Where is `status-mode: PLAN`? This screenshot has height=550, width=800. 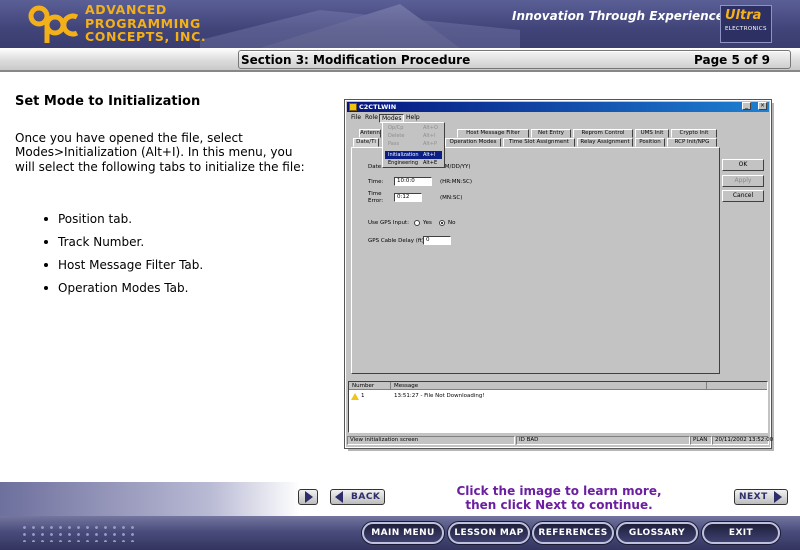
status-mode: PLAN is located at coordinates (701, 440).